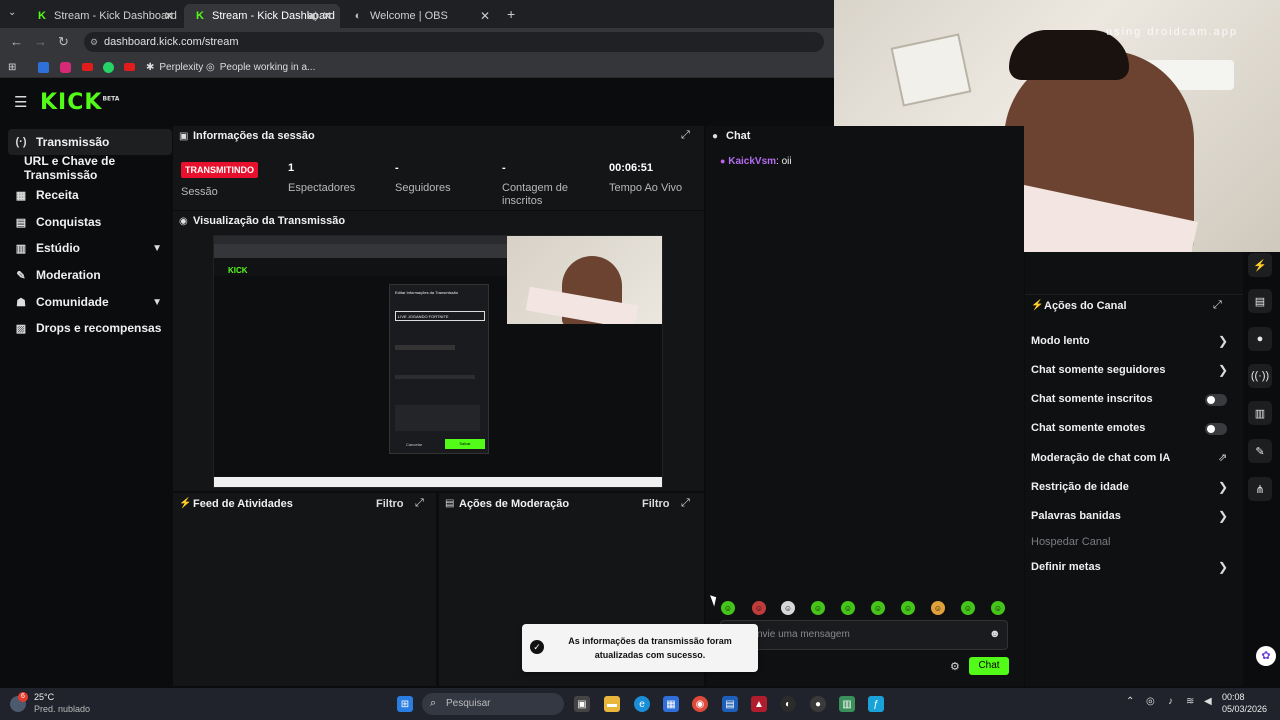 This screenshot has width=1280, height=720. I want to click on layers-icon: ▥, so click(1260, 413).